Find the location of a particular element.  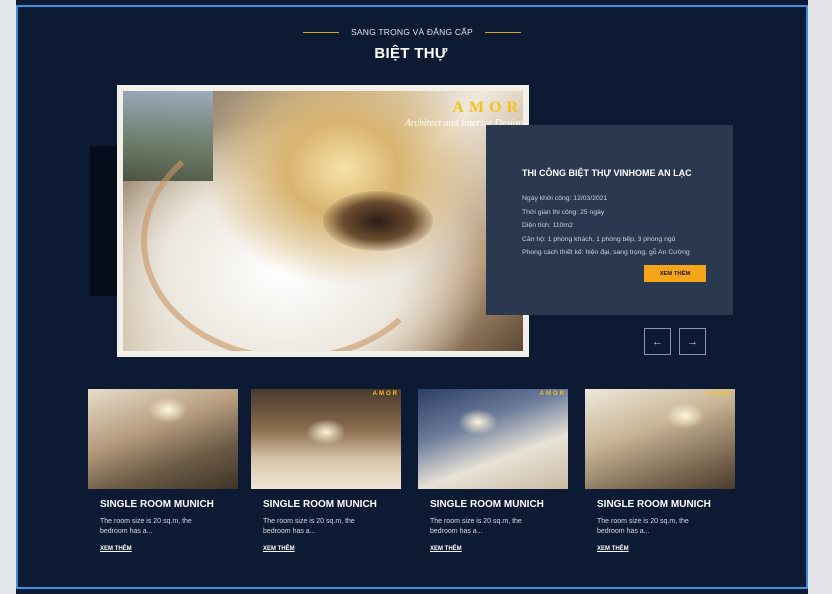

slider-next-button: → is located at coordinates (692, 341).